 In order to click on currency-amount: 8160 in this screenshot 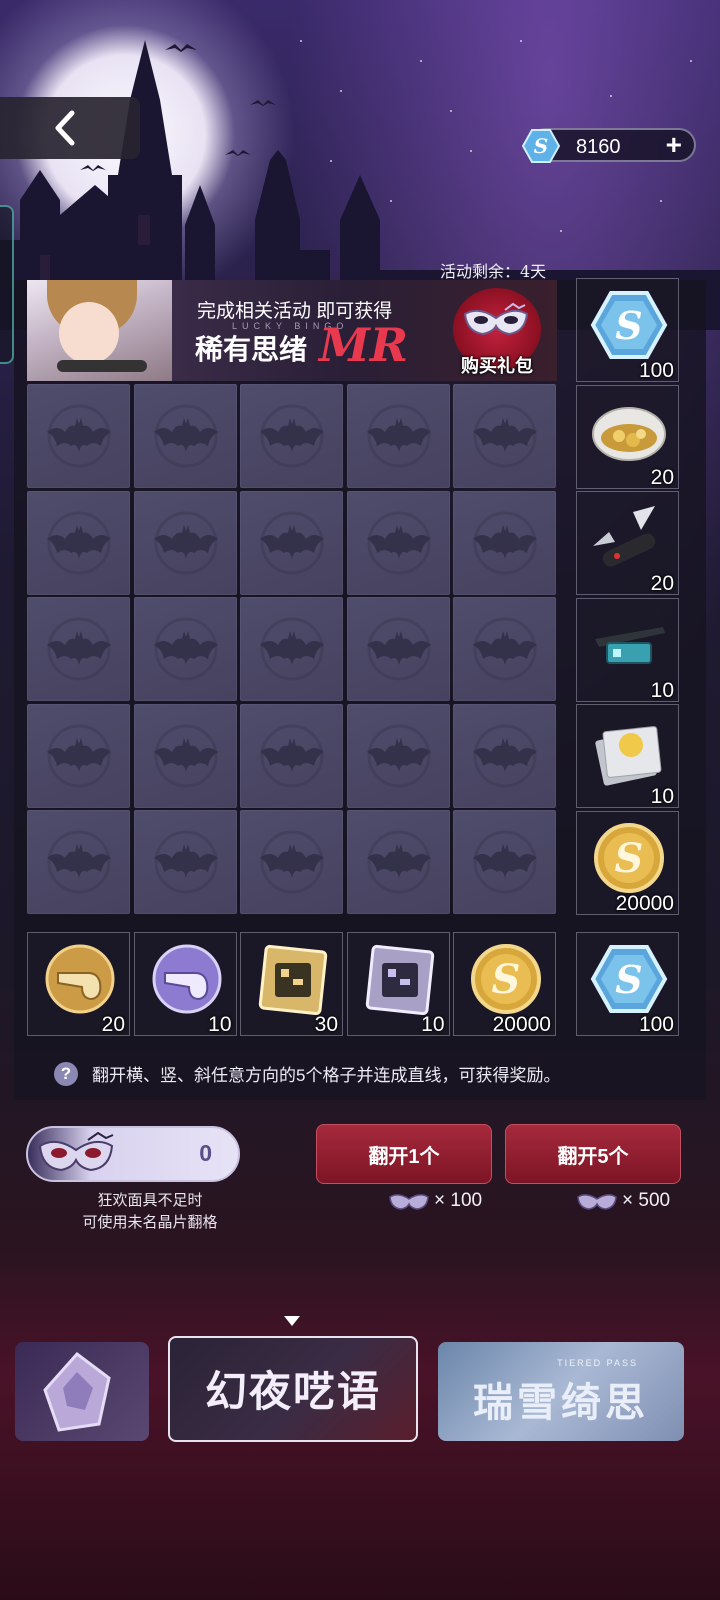, I will do `click(598, 147)`.